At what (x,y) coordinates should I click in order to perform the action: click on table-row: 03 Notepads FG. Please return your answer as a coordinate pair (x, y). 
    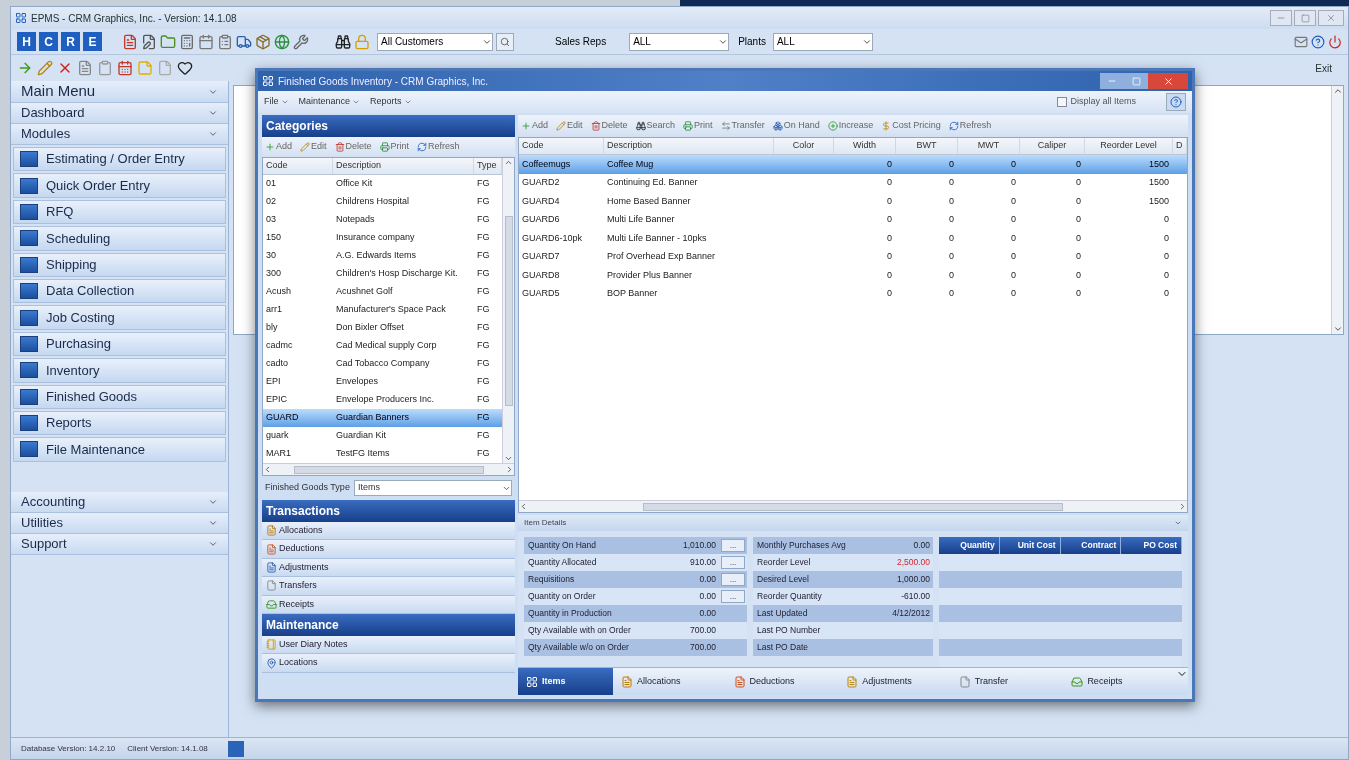
    Looking at the image, I should click on (382, 220).